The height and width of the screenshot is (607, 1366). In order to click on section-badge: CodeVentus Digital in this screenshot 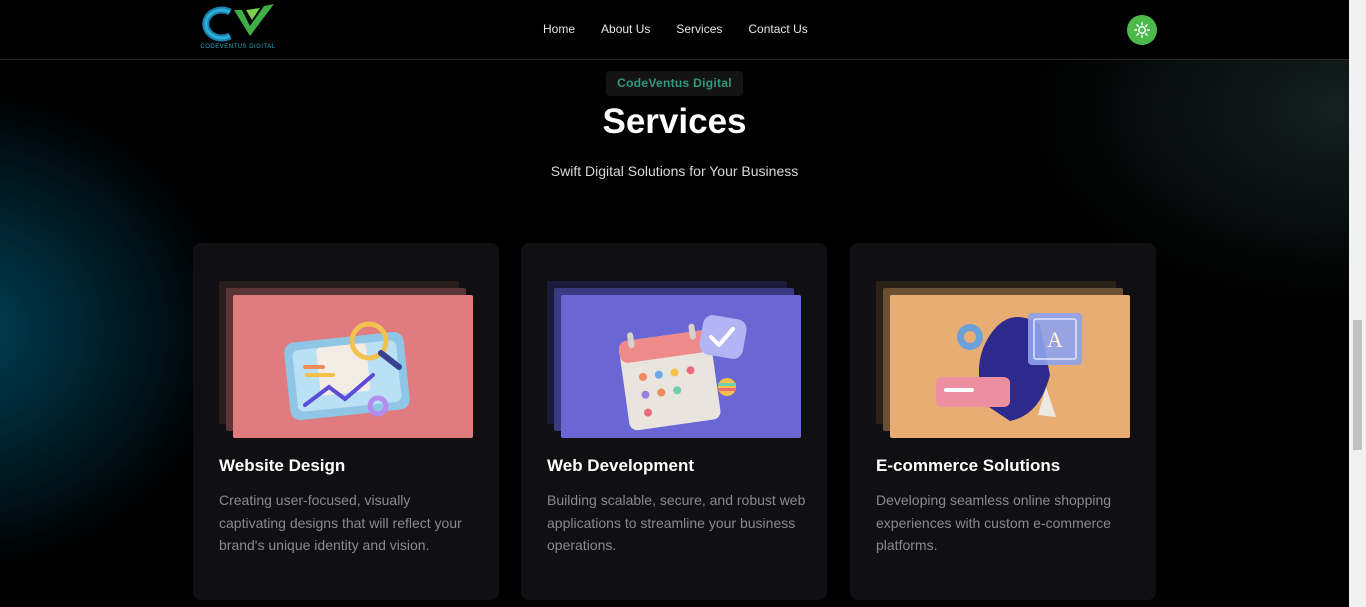, I will do `click(674, 83)`.